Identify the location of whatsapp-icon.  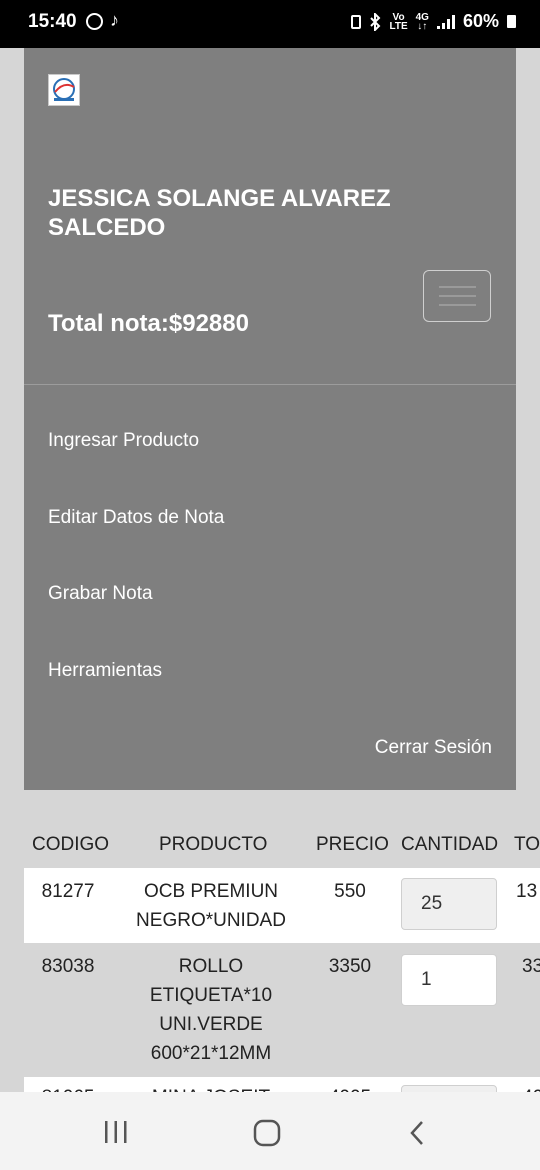
(94, 21).